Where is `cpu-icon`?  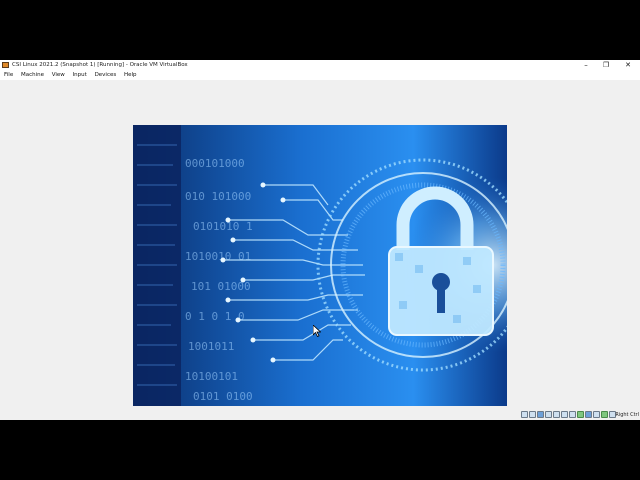
cpu-icon is located at coordinates (596, 414).